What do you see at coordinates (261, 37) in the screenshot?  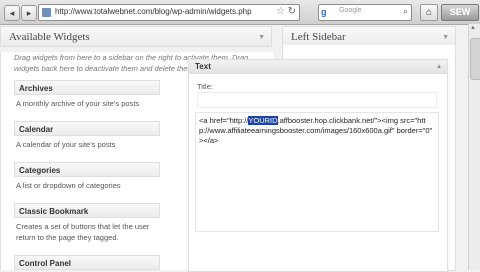 I see `collapse-arrow-icon: ▼` at bounding box center [261, 37].